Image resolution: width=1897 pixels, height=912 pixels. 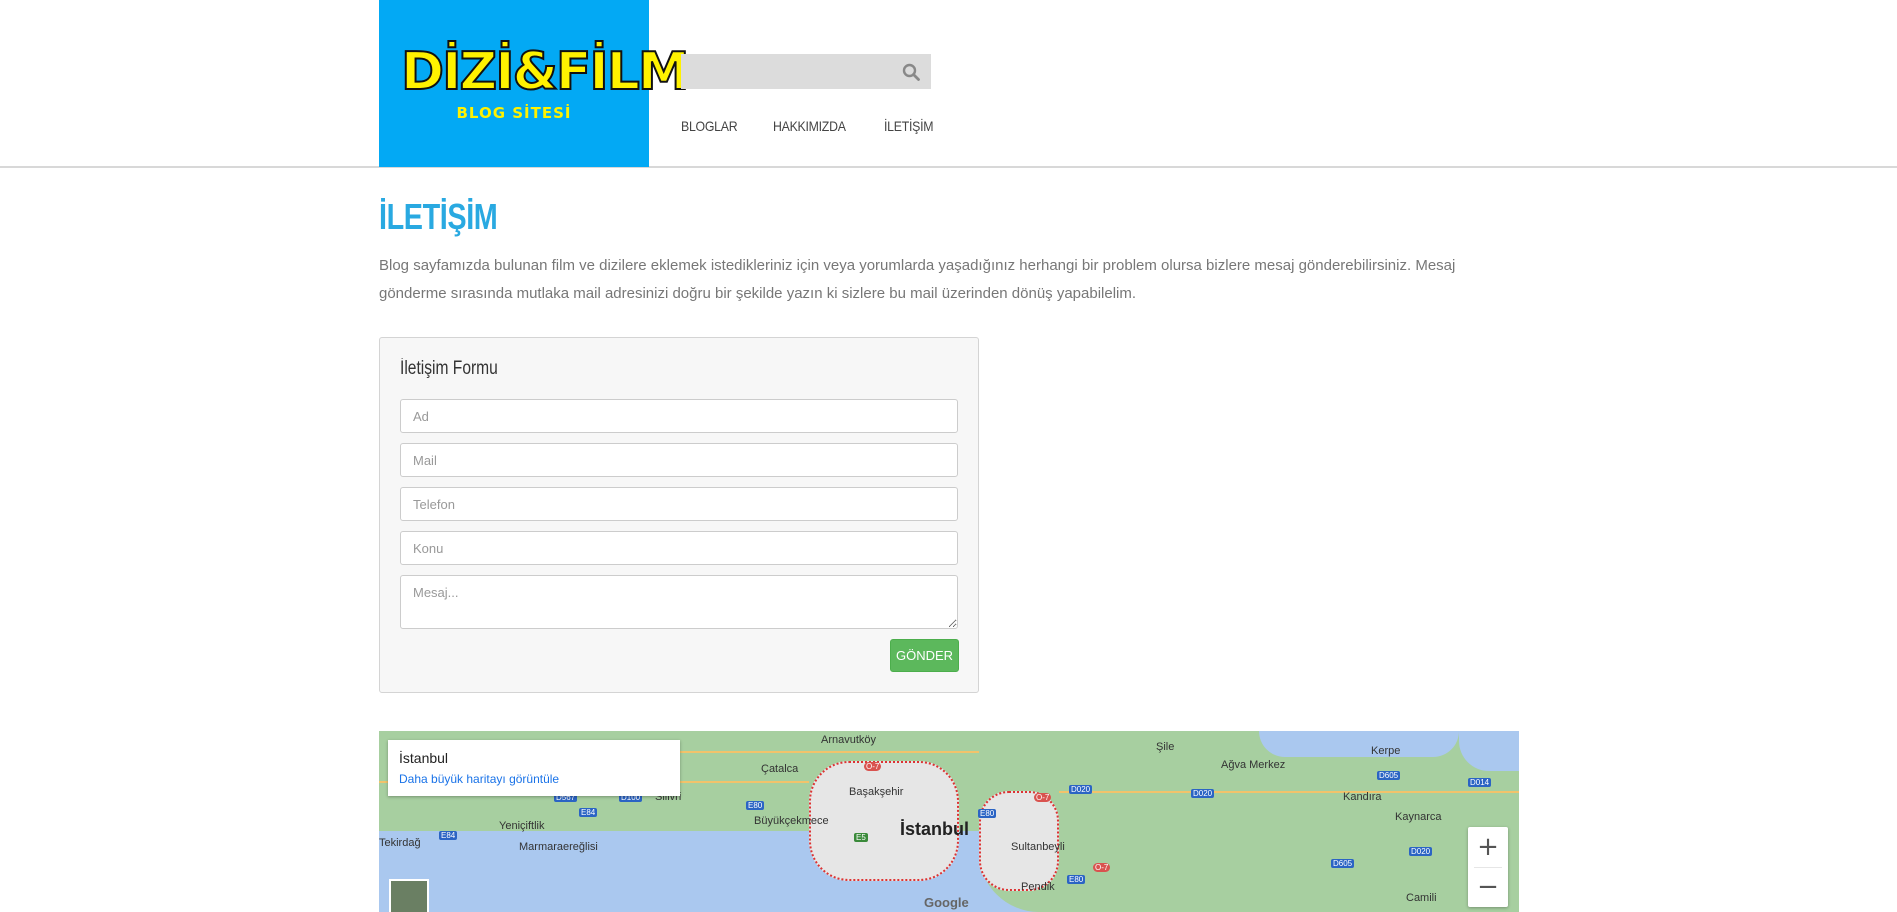 What do you see at coordinates (1038, 847) in the screenshot?
I see `map-label: Sultanbeyli` at bounding box center [1038, 847].